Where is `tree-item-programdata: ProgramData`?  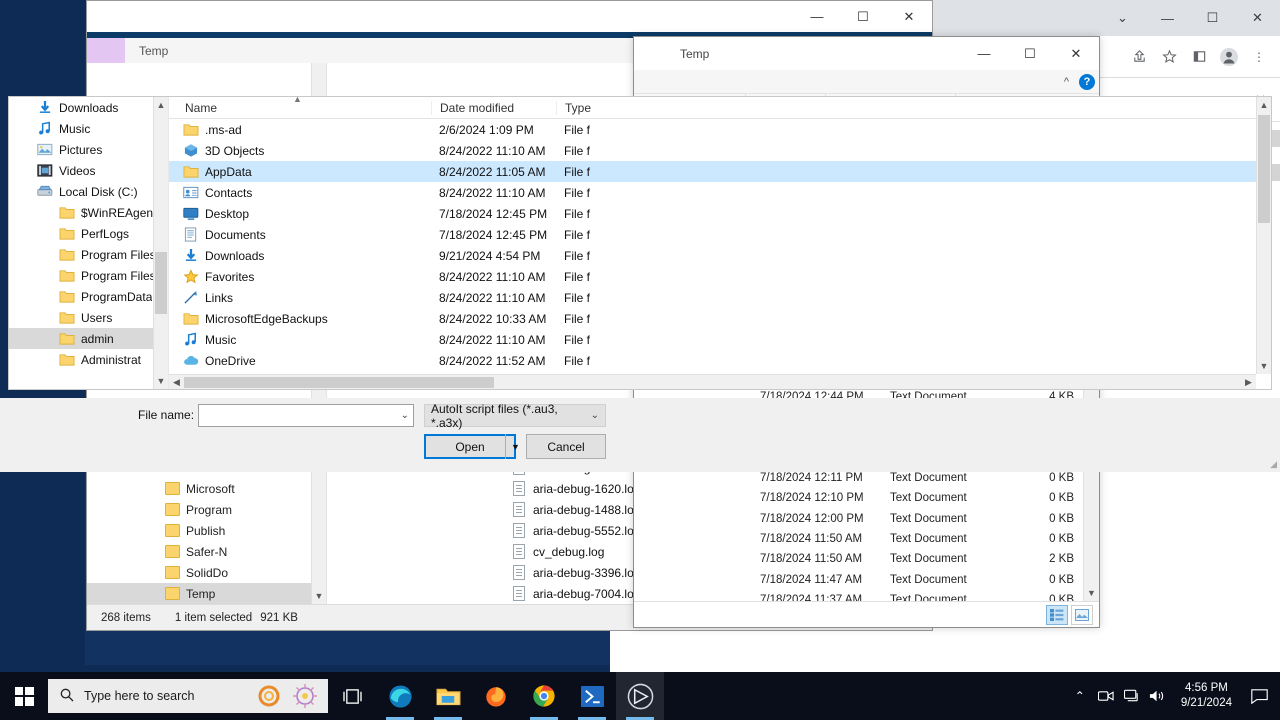
tree-item-programdata: ProgramData is located at coordinates (81, 296).